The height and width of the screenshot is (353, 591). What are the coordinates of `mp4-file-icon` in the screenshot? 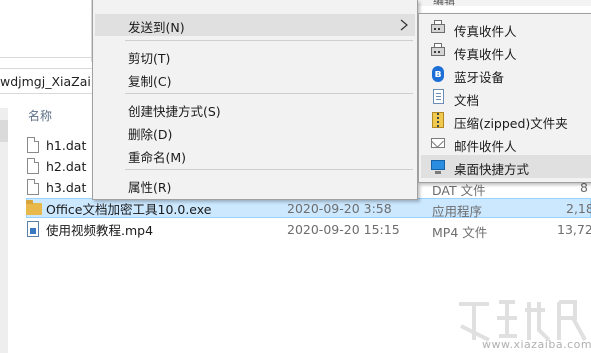 It's located at (33, 229).